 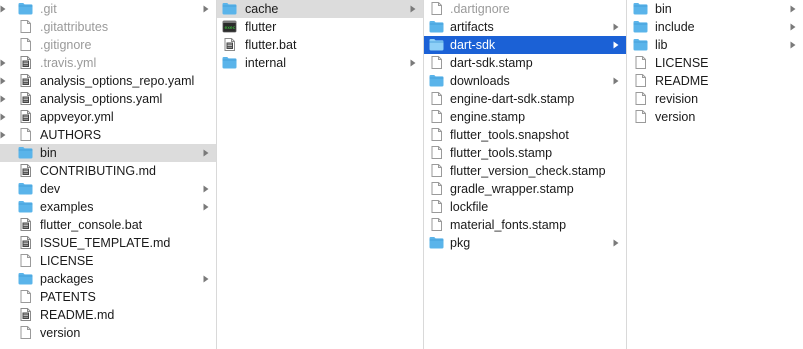 I want to click on file-item-gitignore: .gitignore, so click(x=108, y=45).